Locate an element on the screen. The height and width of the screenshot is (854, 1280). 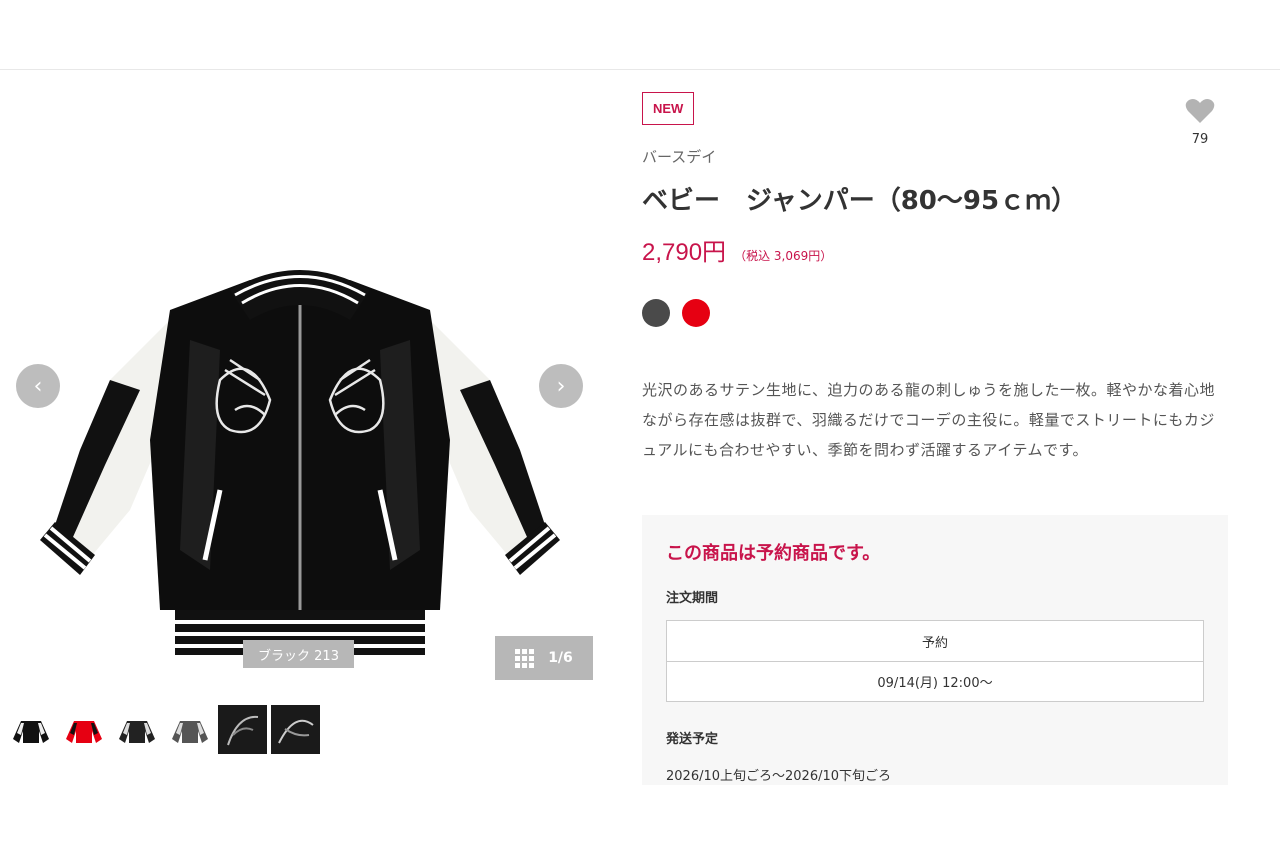
chevron-left-icon: ‹ is located at coordinates (38, 386).